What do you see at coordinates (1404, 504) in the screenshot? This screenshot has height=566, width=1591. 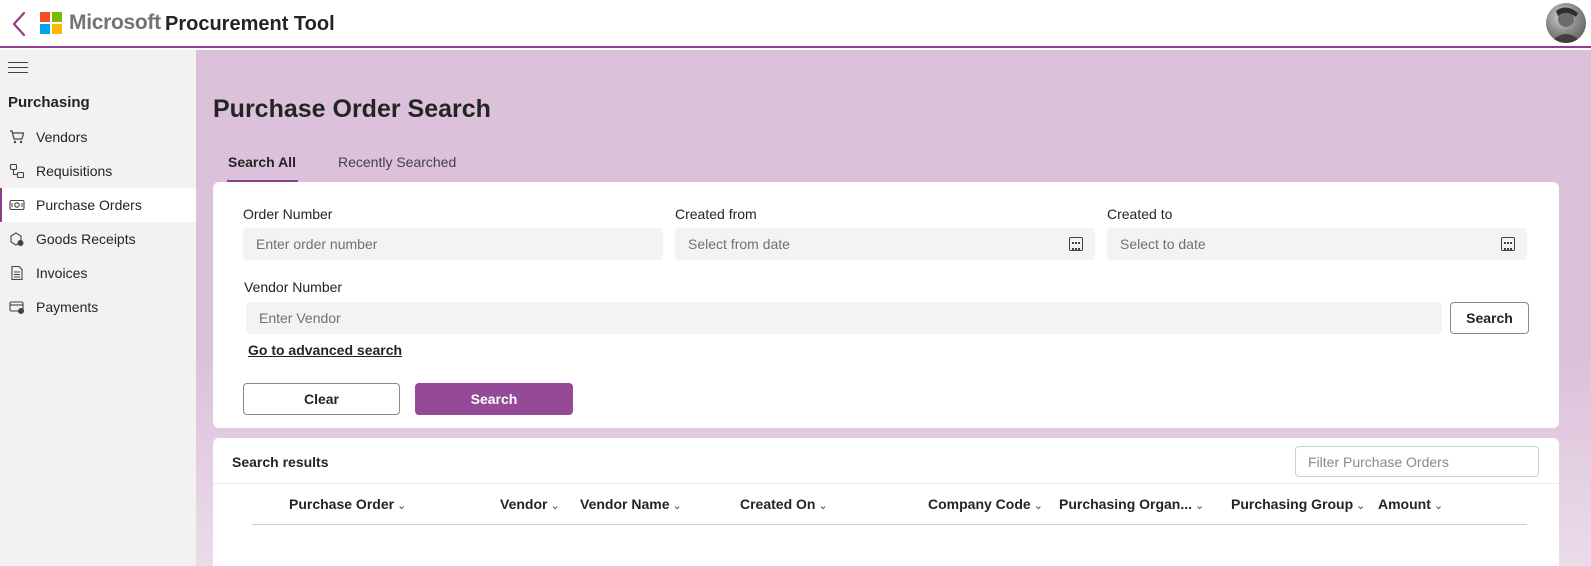 I see `column-header-label: Amount` at bounding box center [1404, 504].